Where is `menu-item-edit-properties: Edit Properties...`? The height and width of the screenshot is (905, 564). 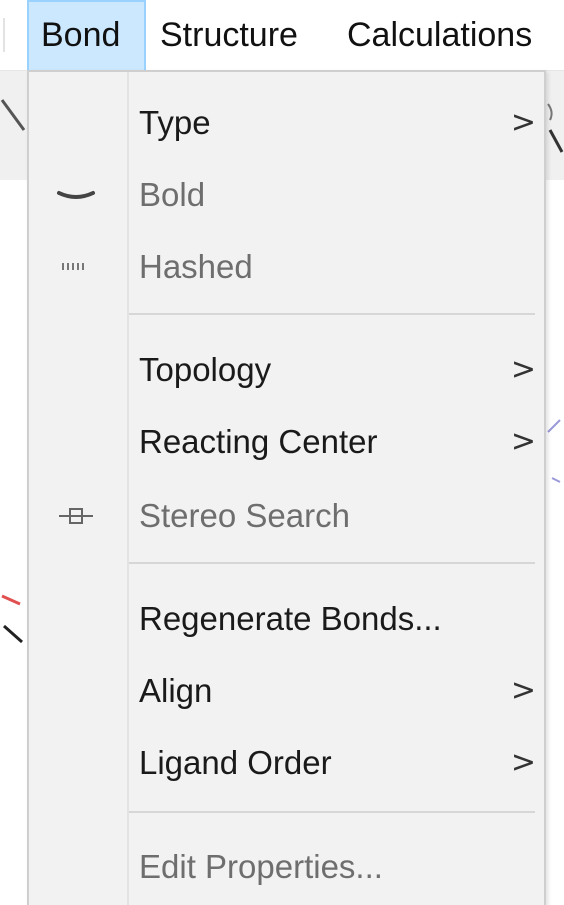 menu-item-edit-properties: Edit Properties... is located at coordinates (286, 867).